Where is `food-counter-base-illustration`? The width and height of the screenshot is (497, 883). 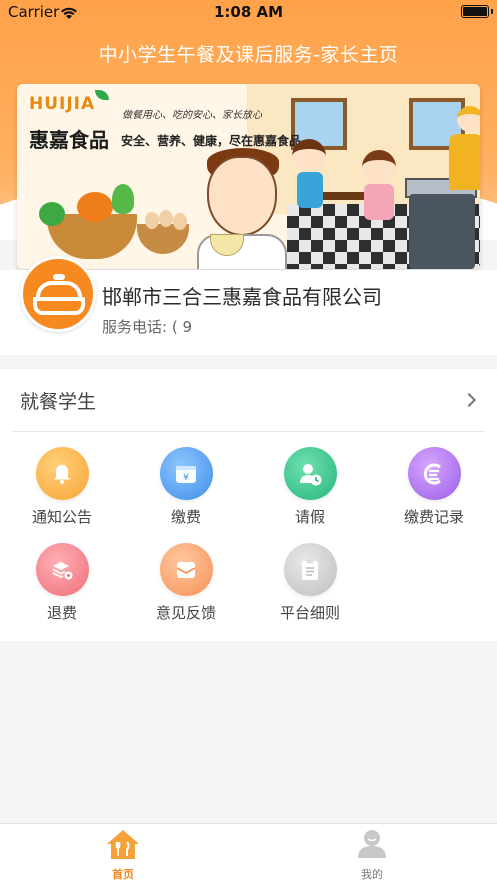
food-counter-base-illustration is located at coordinates (442, 231).